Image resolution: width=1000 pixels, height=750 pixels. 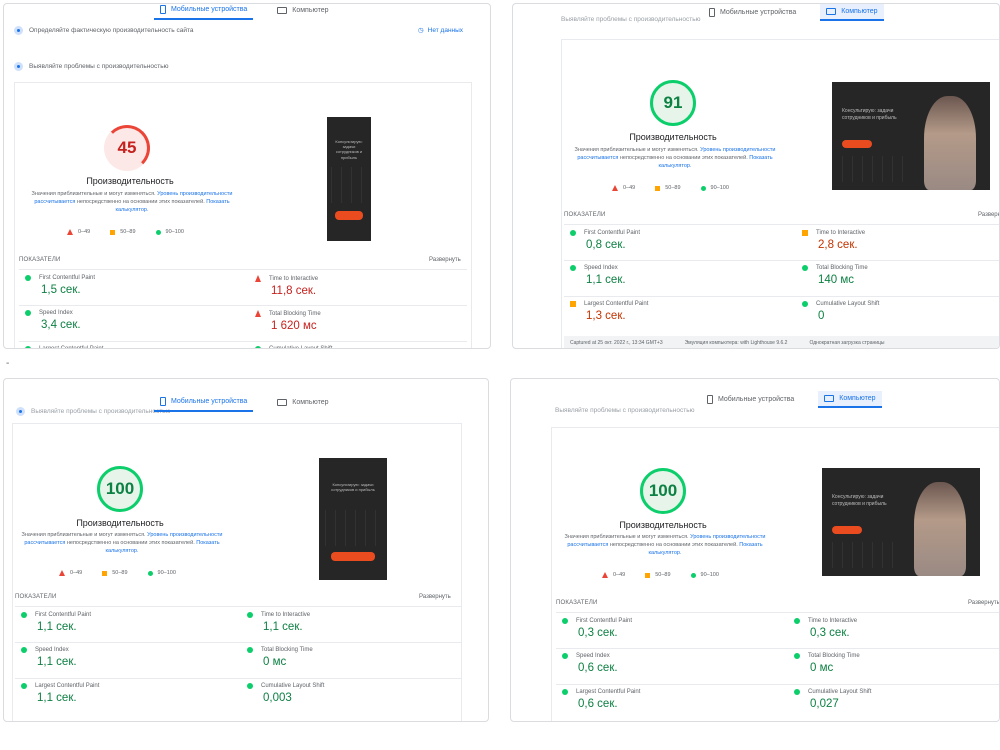 What do you see at coordinates (662, 628) in the screenshot?
I see `metric-fcp: First Contentful Paint 0,3 сек.` at bounding box center [662, 628].